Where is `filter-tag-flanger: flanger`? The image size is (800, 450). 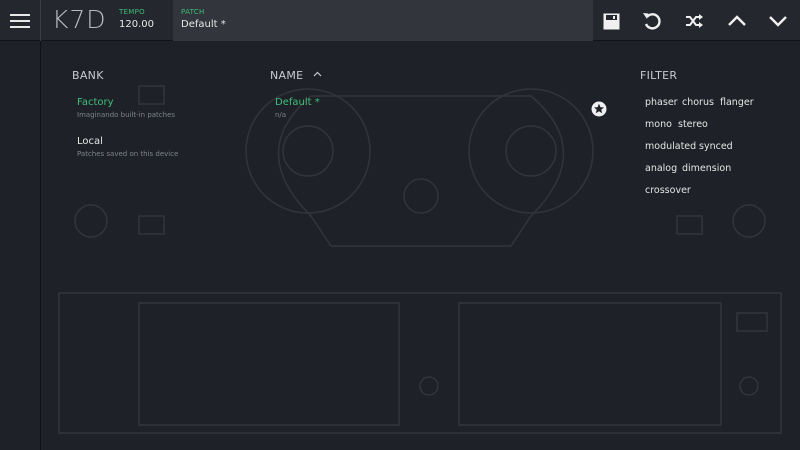 filter-tag-flanger: flanger is located at coordinates (737, 102).